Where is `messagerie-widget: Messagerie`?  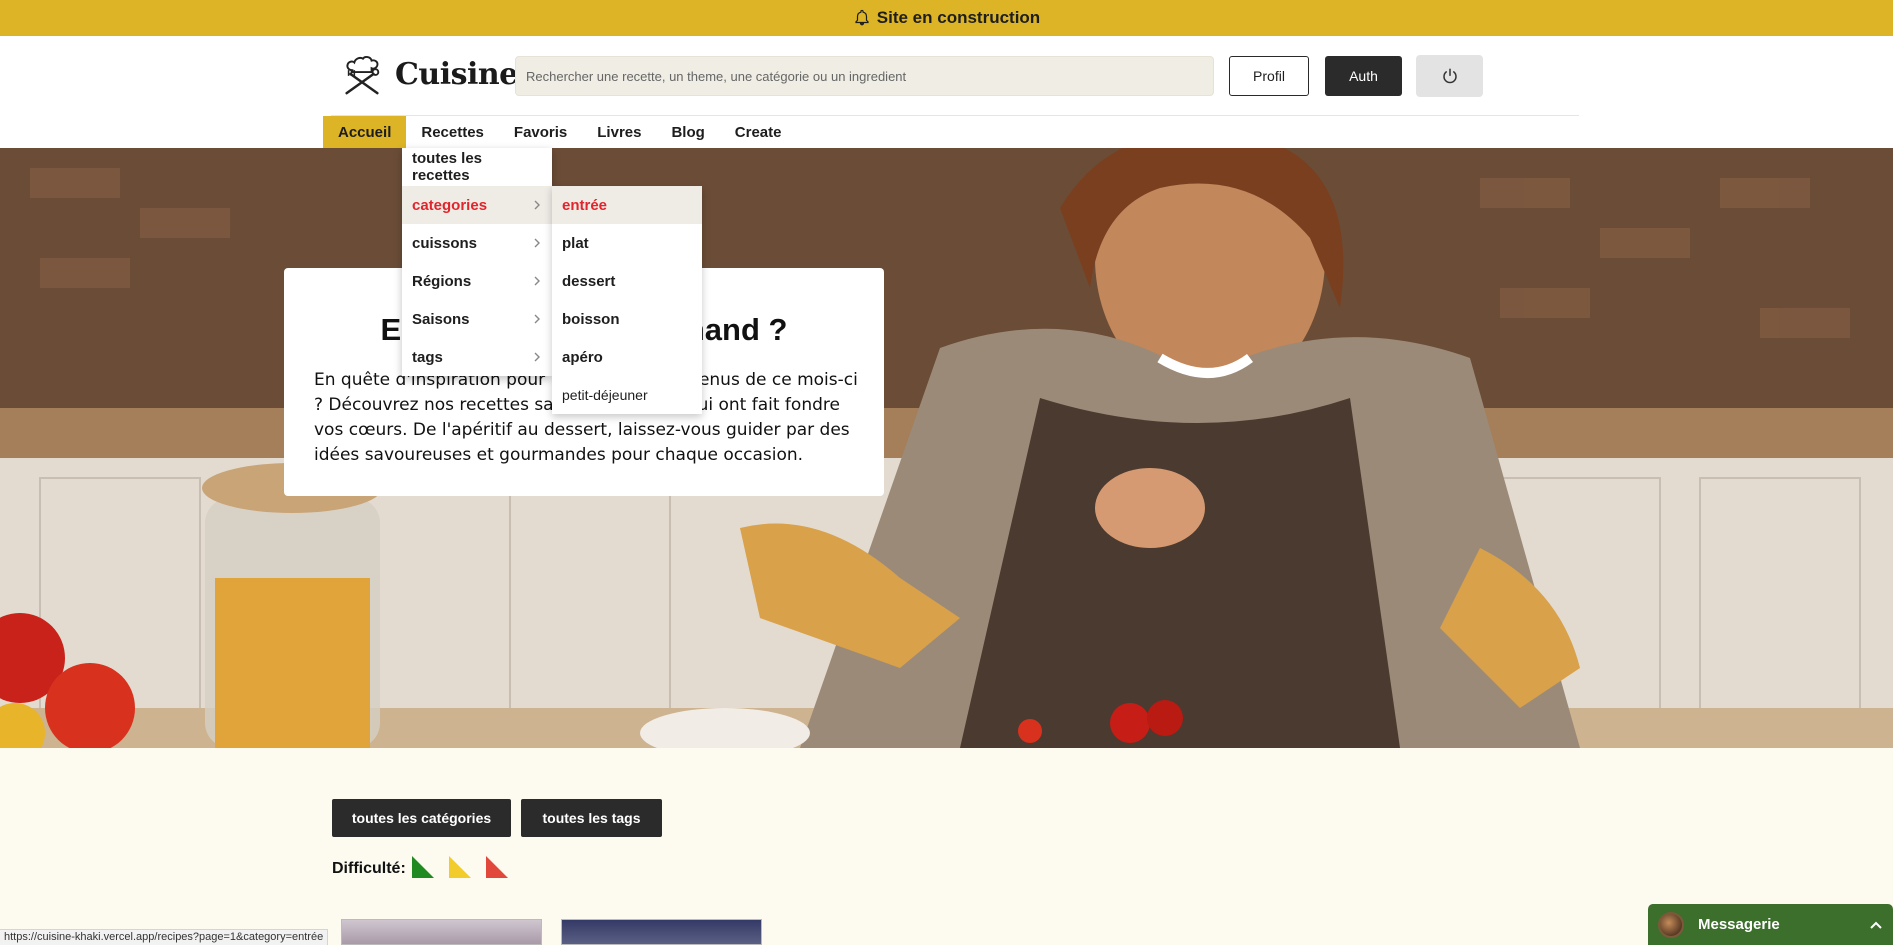
messagerie-widget: Messagerie is located at coordinates (1770, 924).